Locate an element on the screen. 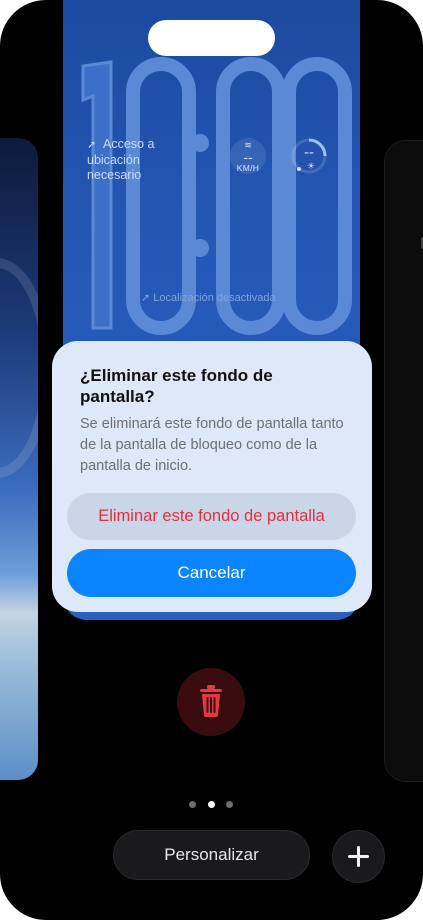 This screenshot has width=423, height=920. trash-icon is located at coordinates (211, 701).